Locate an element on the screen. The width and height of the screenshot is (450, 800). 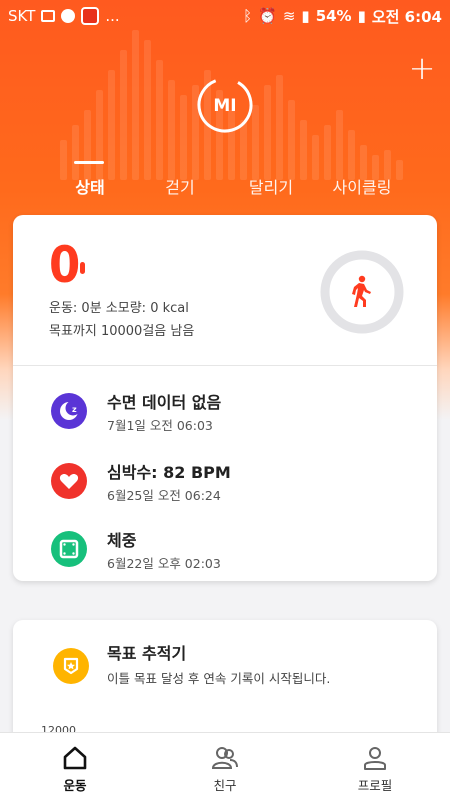
home-icon is located at coordinates (75, 758).